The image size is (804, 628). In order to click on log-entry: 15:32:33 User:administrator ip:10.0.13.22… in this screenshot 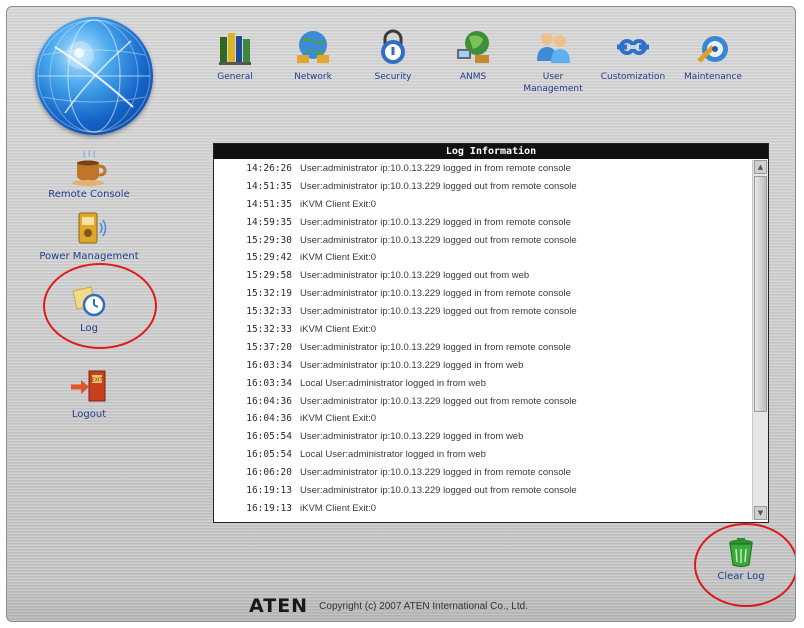, I will do `click(483, 312)`.